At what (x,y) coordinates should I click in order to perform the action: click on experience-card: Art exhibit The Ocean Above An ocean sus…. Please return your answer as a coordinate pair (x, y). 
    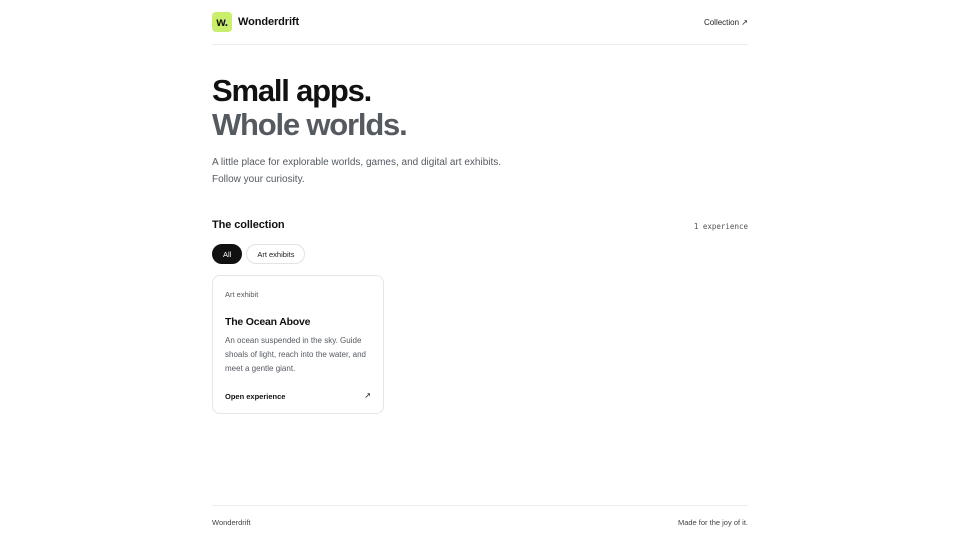
    Looking at the image, I should click on (298, 344).